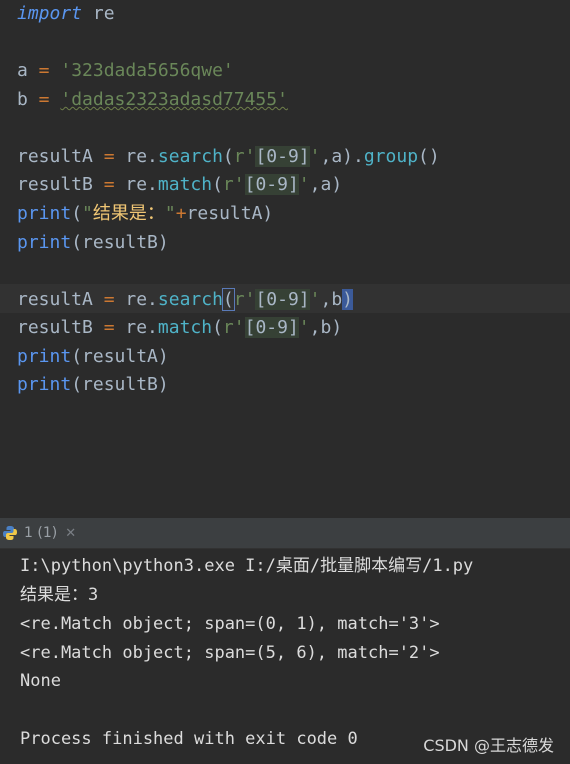 The height and width of the screenshot is (764, 570). I want to click on code-line: print("结果是："+resultA), so click(145, 214).